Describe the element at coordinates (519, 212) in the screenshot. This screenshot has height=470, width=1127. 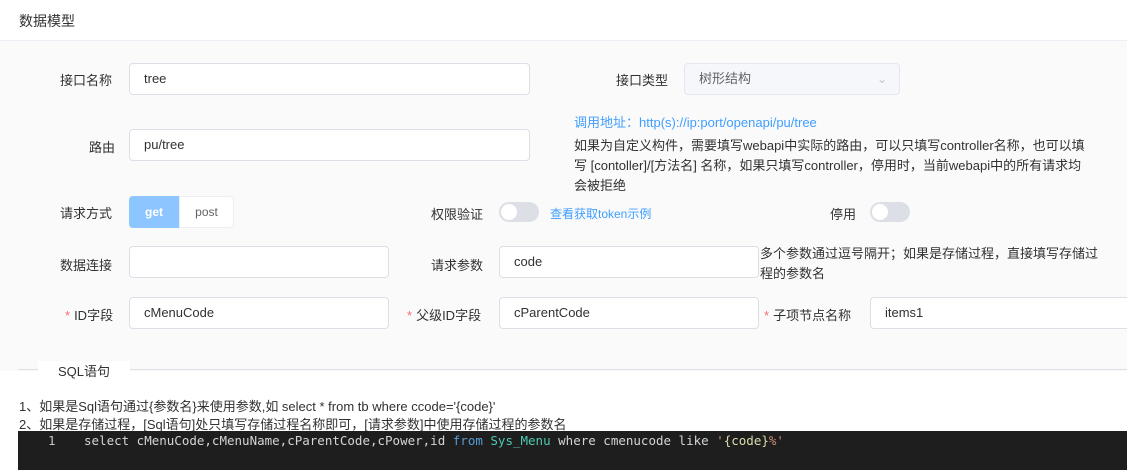
I see `auth-switch` at that location.